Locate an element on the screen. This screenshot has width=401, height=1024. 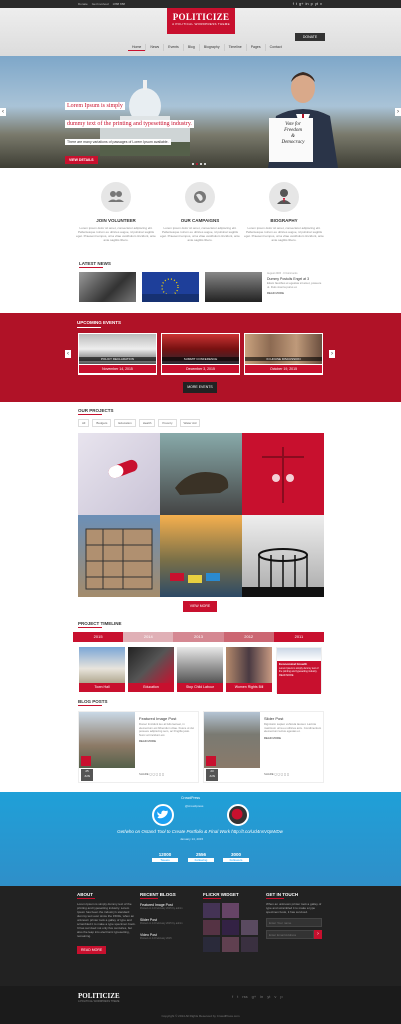
slider-prev-button: ‹ is located at coordinates (3, 112).